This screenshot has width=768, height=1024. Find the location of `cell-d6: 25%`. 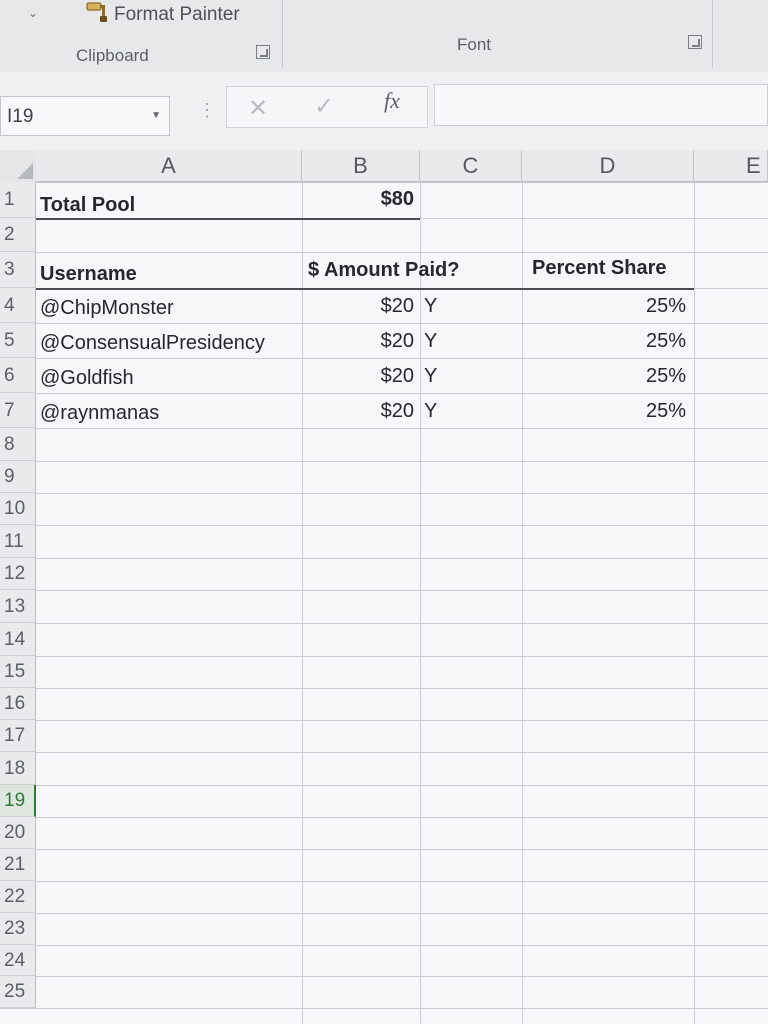

cell-d6: 25% is located at coordinates (606, 376).